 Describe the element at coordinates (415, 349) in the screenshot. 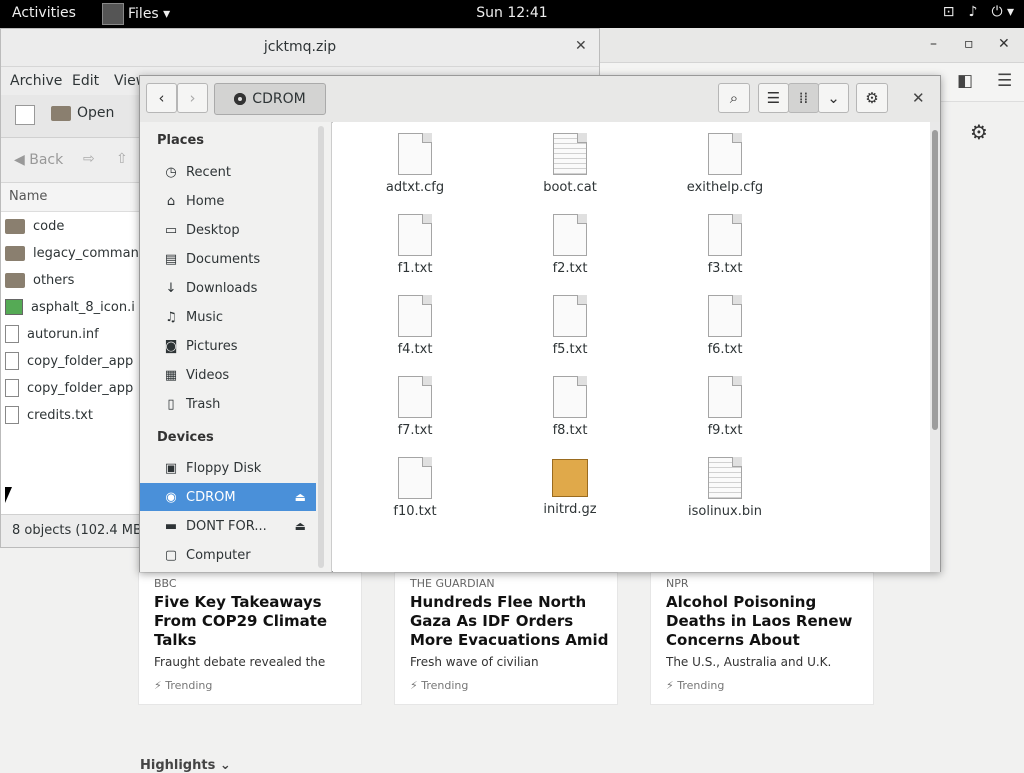

I see `file-label: f4.txt` at that location.